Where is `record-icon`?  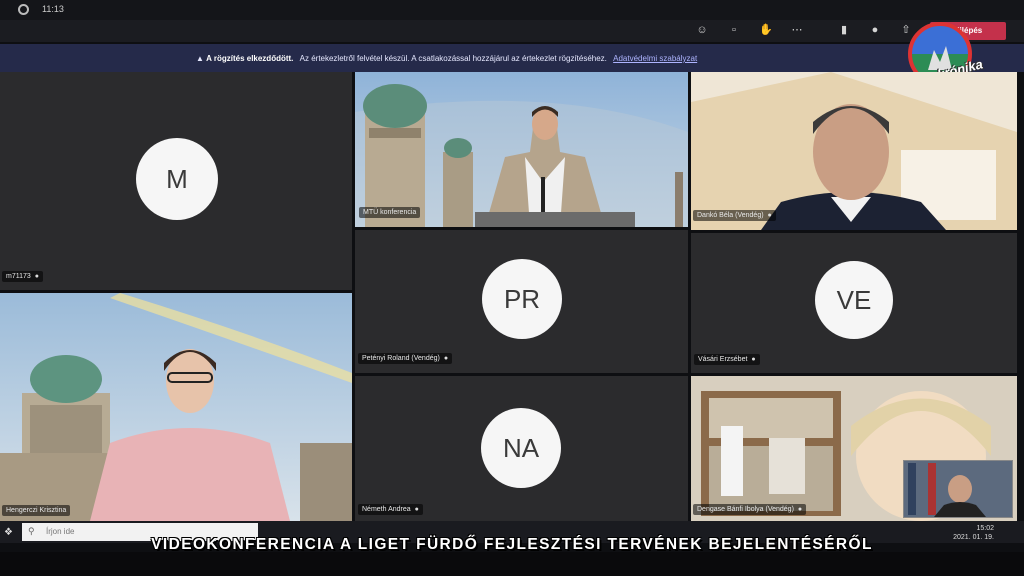 record-icon is located at coordinates (23, 9).